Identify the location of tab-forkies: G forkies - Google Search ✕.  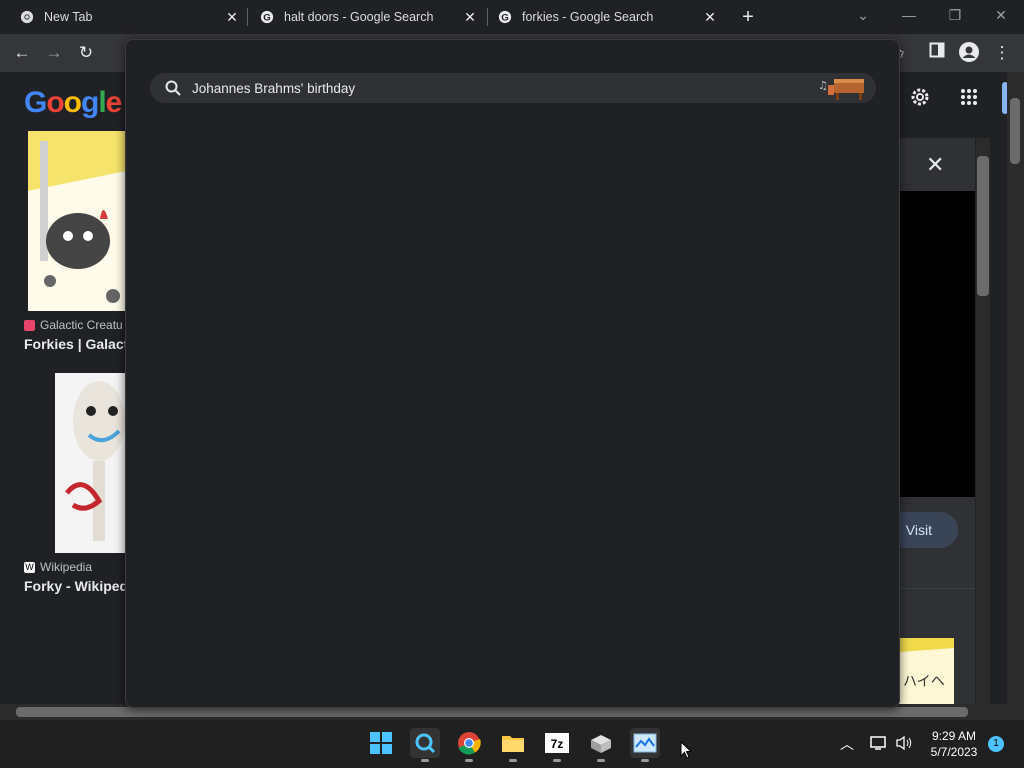
(602, 17).